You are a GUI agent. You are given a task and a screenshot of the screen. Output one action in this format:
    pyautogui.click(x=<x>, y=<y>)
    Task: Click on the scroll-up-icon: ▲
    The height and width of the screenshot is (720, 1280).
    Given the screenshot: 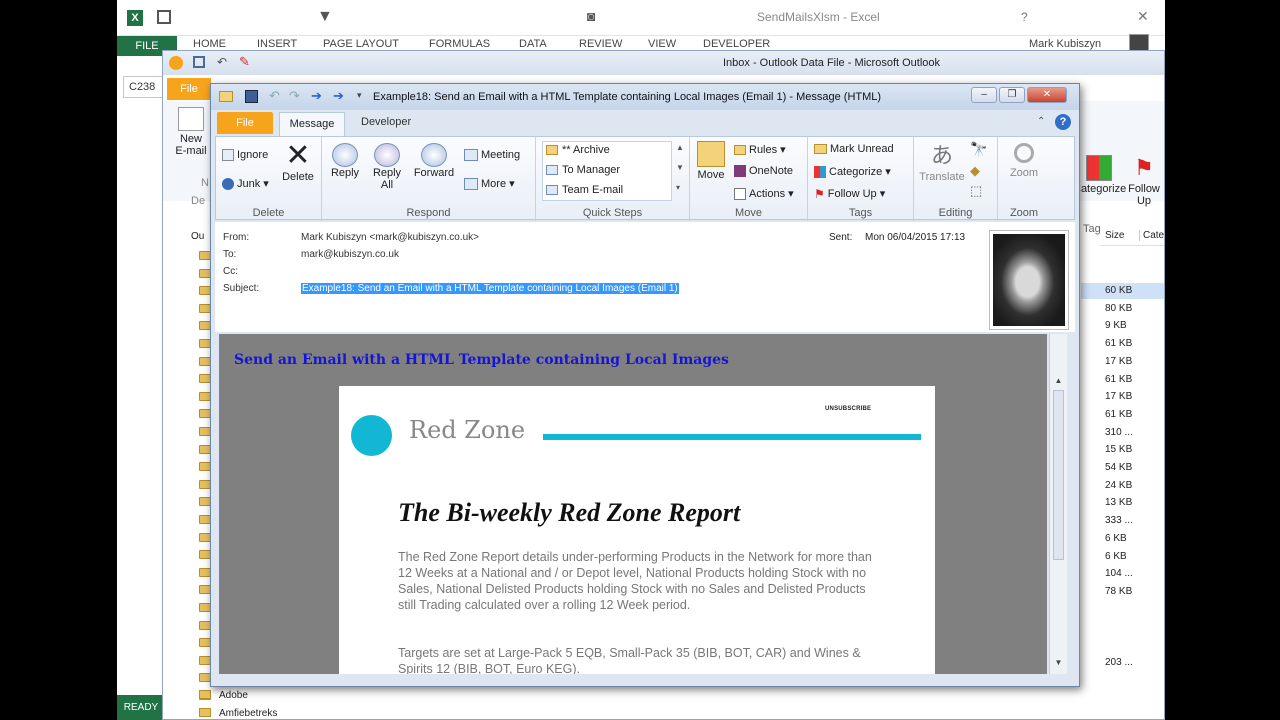 What is the action you would take?
    pyautogui.click(x=1058, y=380)
    